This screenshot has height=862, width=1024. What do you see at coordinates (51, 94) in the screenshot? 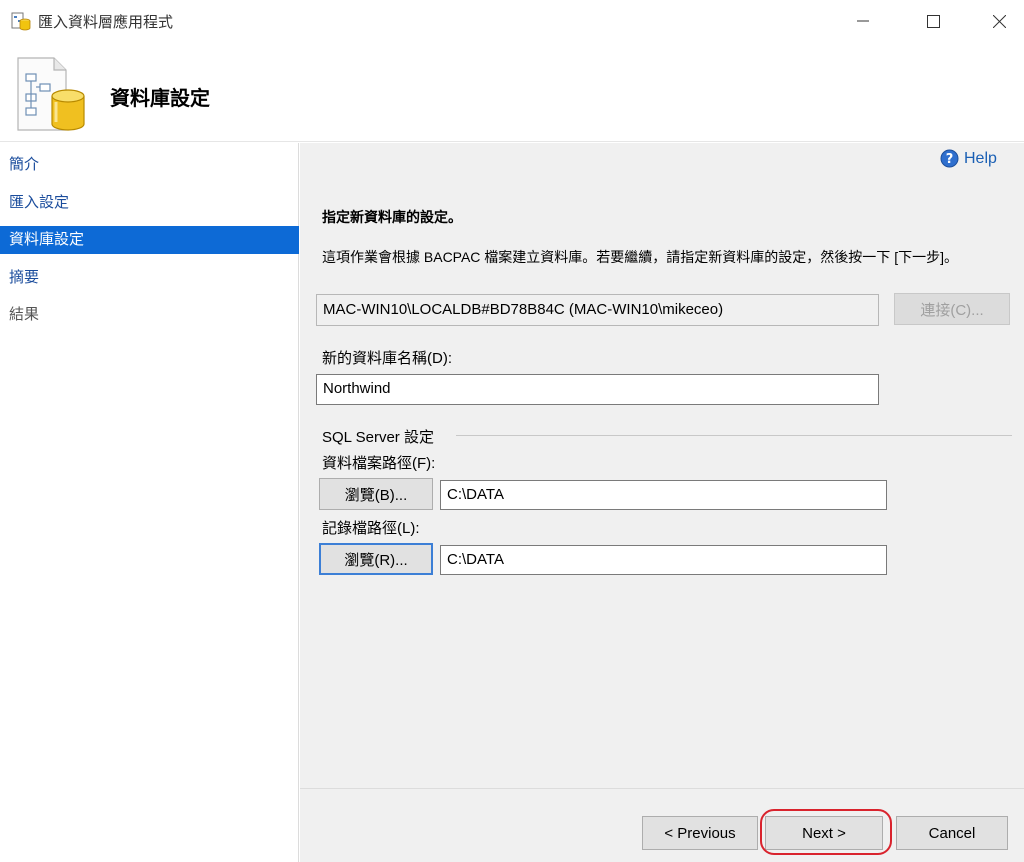
I see `database-import-icon` at bounding box center [51, 94].